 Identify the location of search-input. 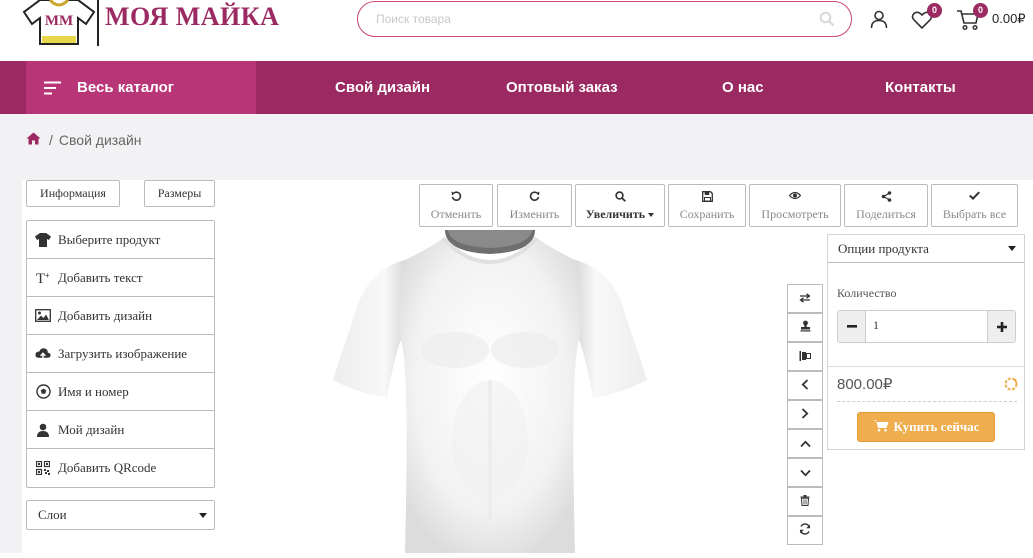
(586, 19).